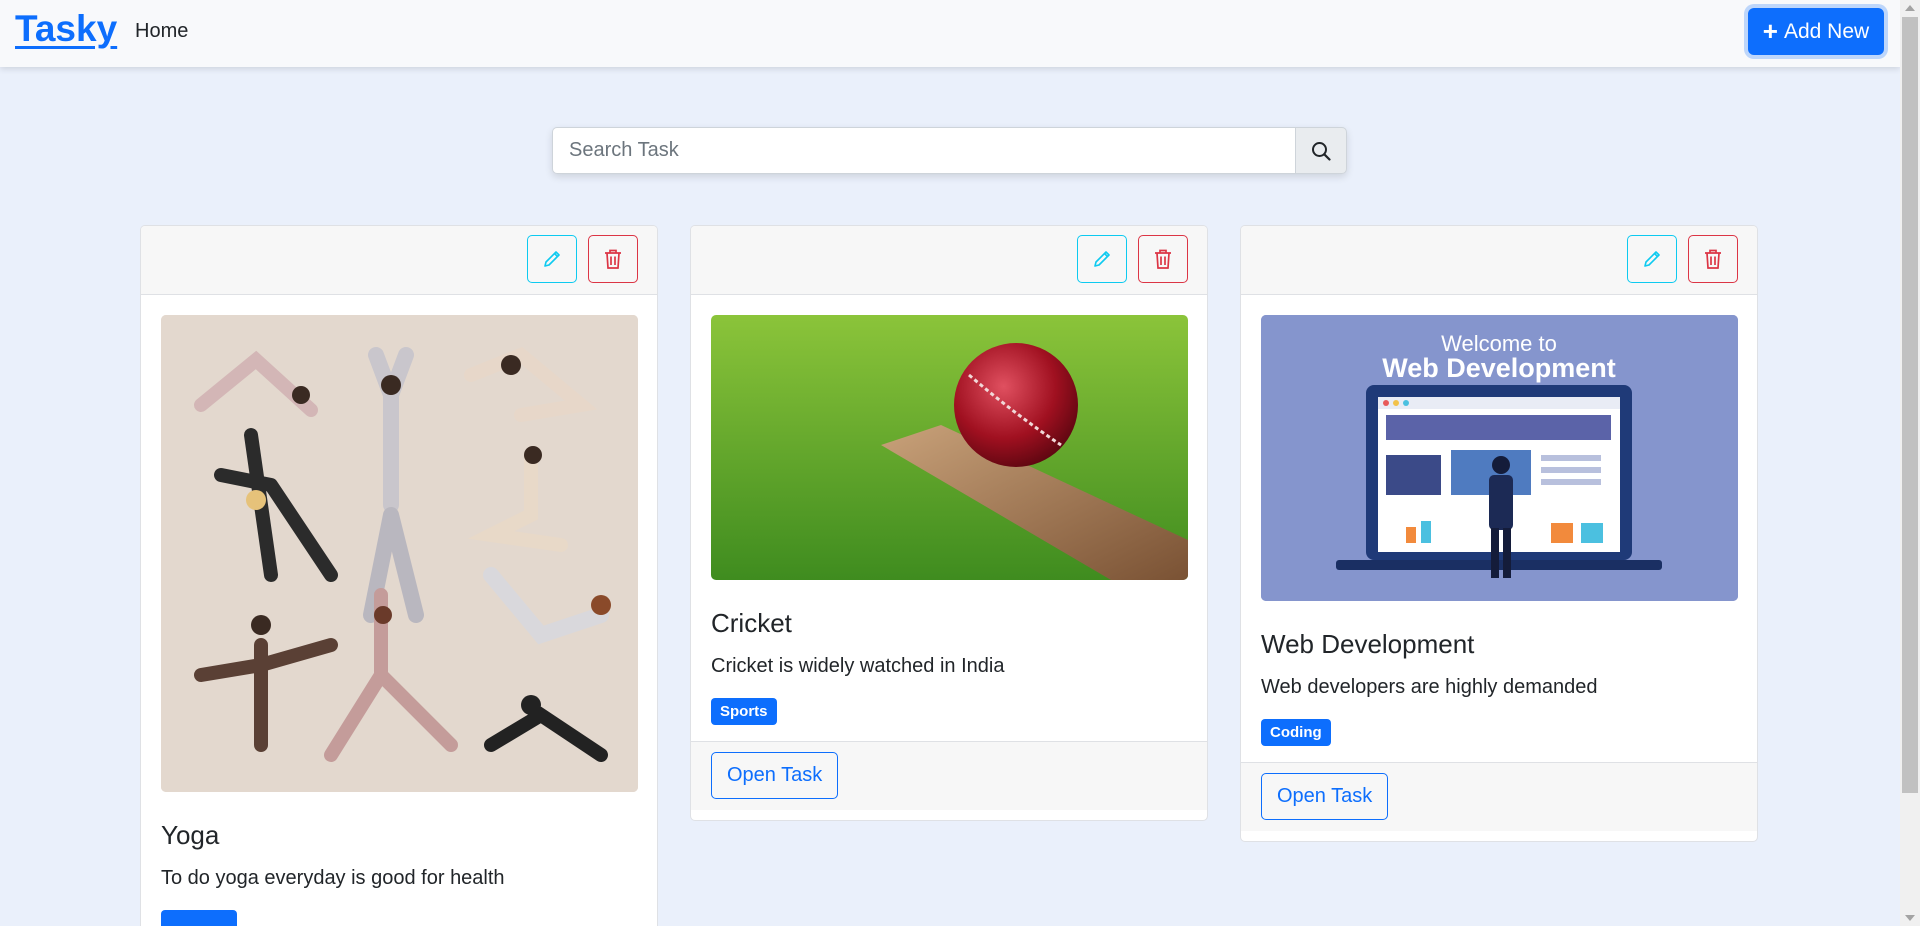  I want to click on add-new-button: + Add New, so click(1816, 31).